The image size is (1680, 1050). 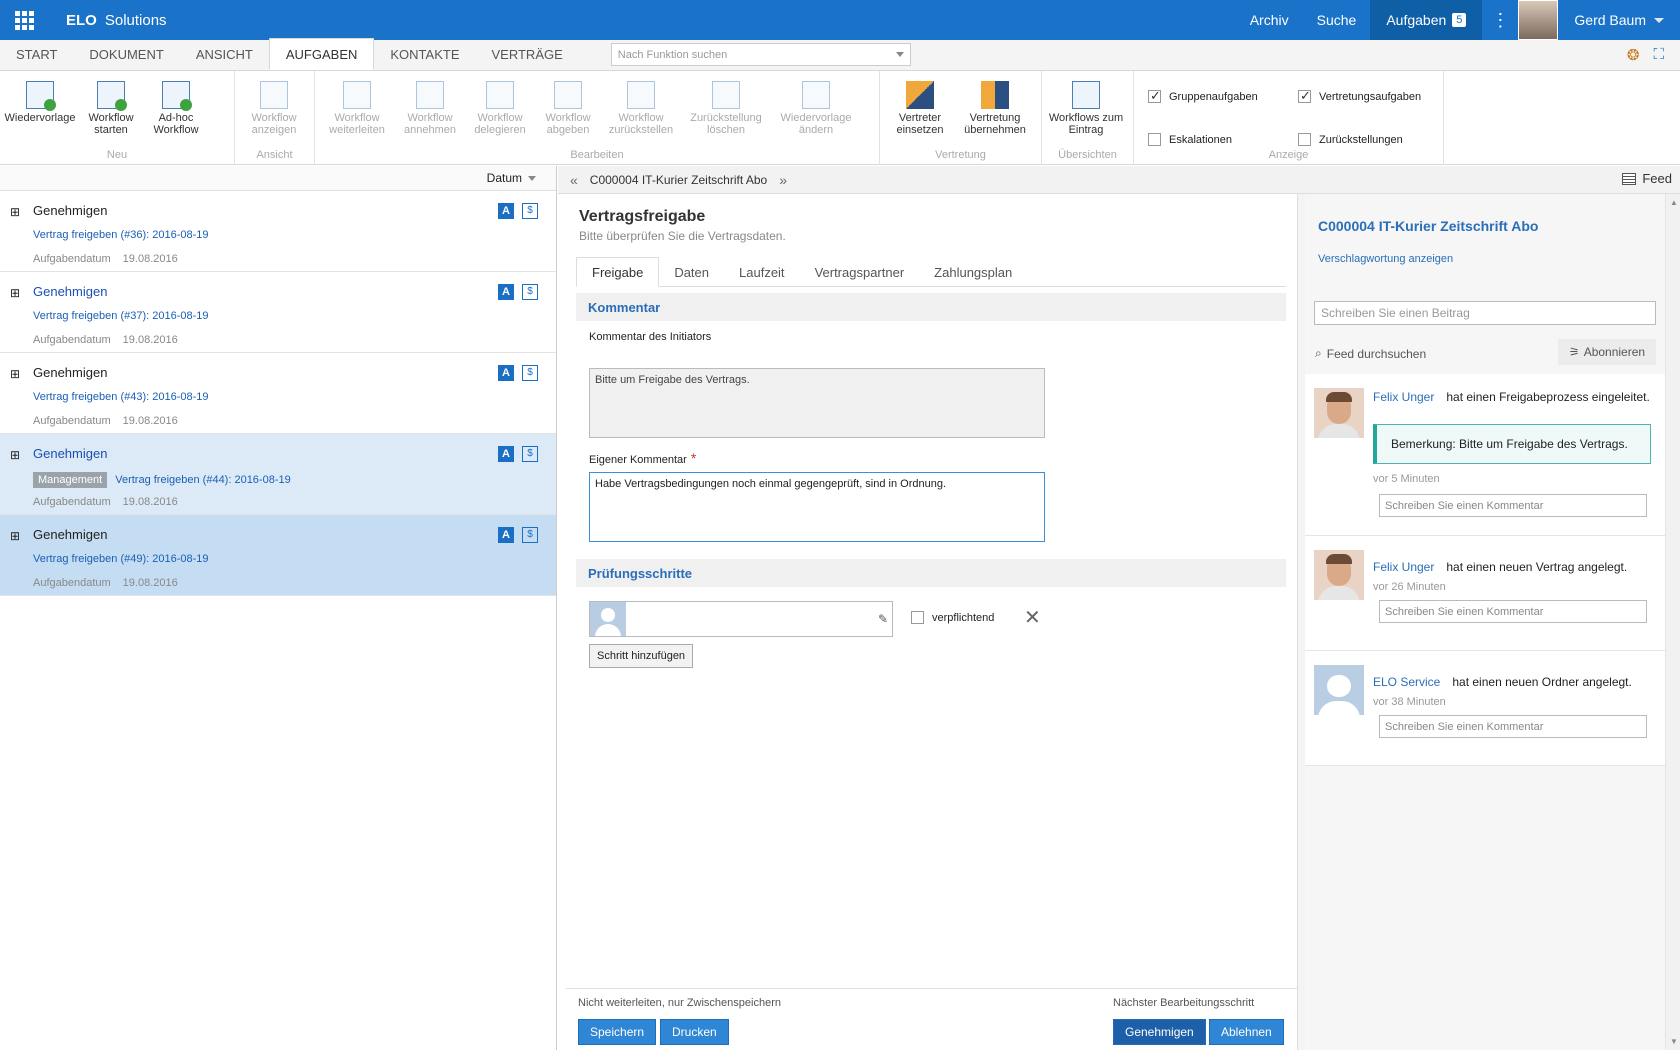 What do you see at coordinates (126, 54) in the screenshot?
I see `tab-dokument: DOKUMENT` at bounding box center [126, 54].